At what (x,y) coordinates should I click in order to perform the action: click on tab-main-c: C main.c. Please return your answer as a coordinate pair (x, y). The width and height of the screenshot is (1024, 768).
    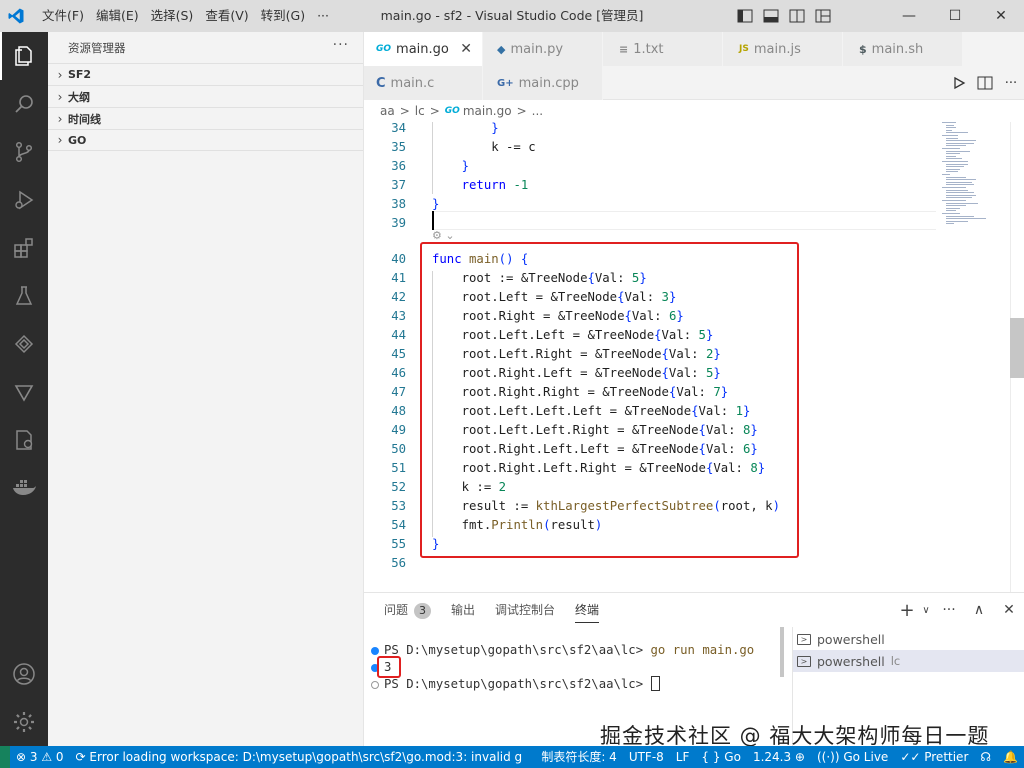
    Looking at the image, I should click on (423, 83).